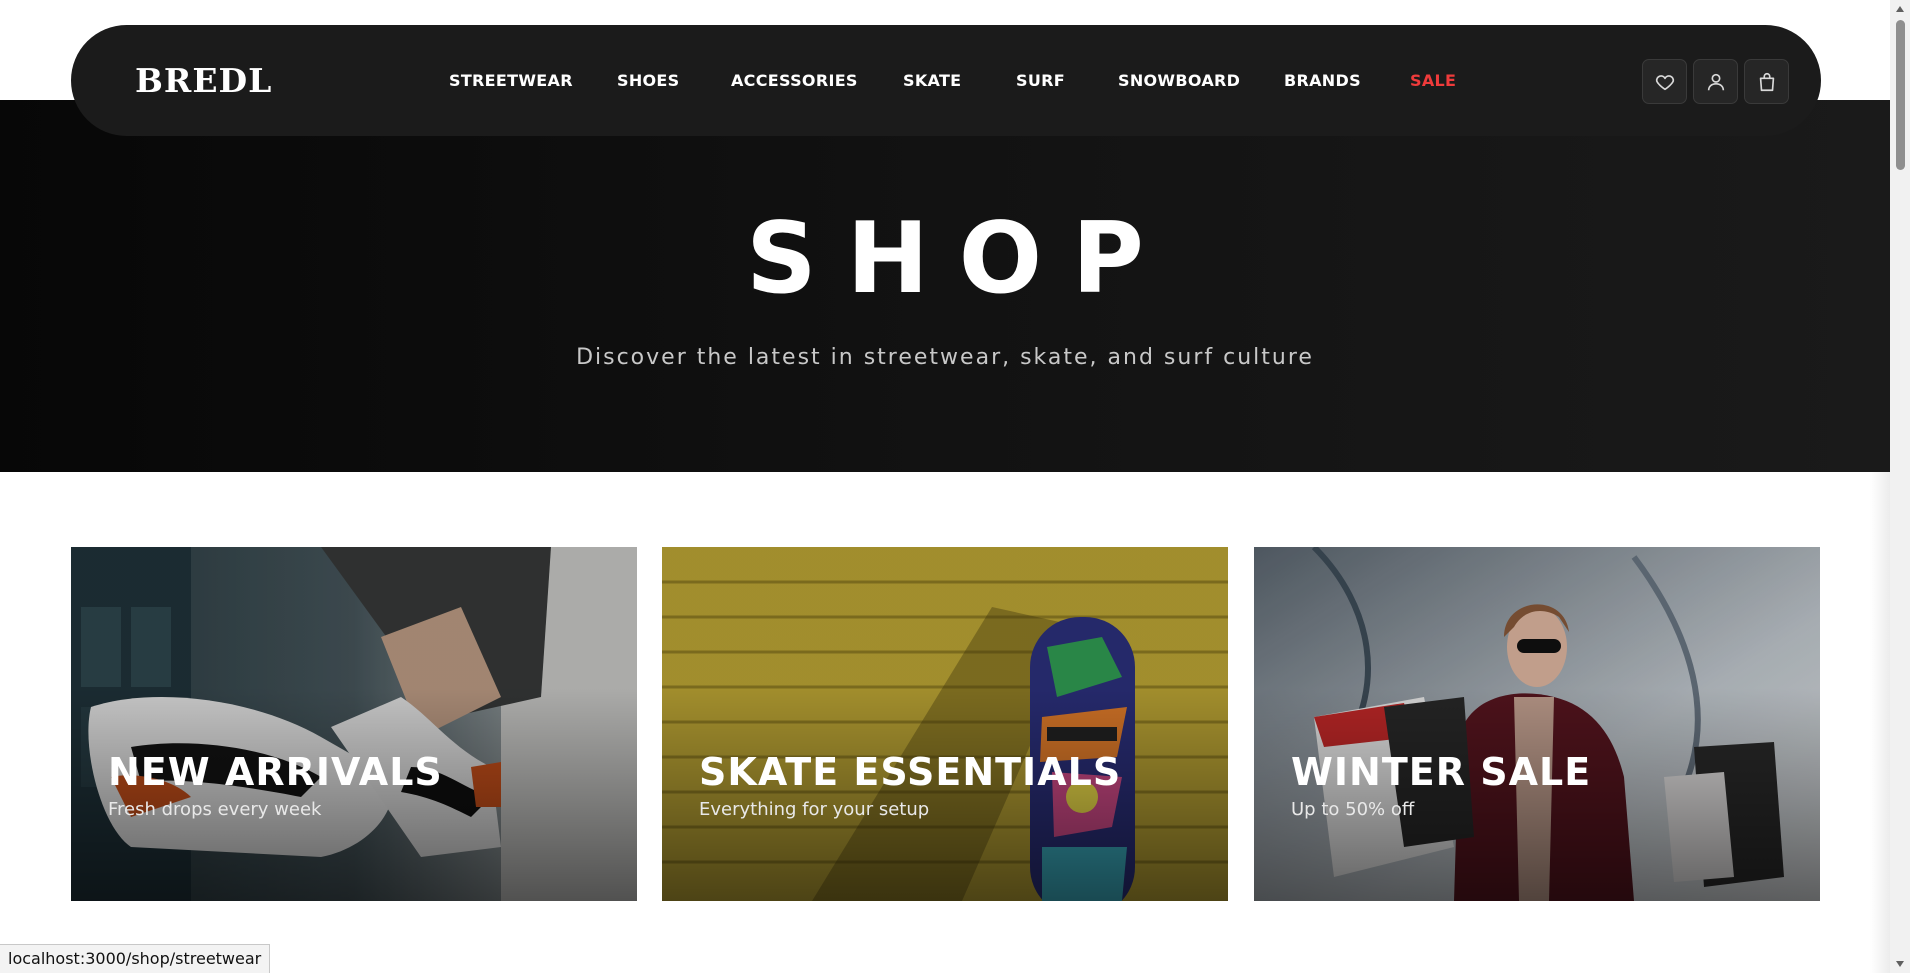 This screenshot has height=973, width=1910. I want to click on wishlist-button, so click(1664, 81).